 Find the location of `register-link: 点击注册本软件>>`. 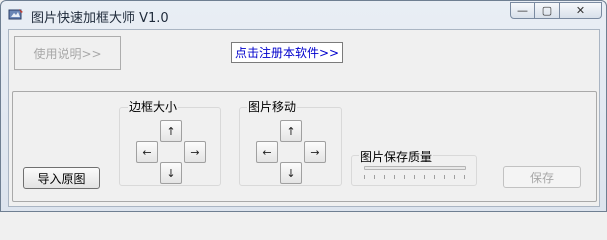

register-link: 点击注册本软件>> is located at coordinates (287, 52).